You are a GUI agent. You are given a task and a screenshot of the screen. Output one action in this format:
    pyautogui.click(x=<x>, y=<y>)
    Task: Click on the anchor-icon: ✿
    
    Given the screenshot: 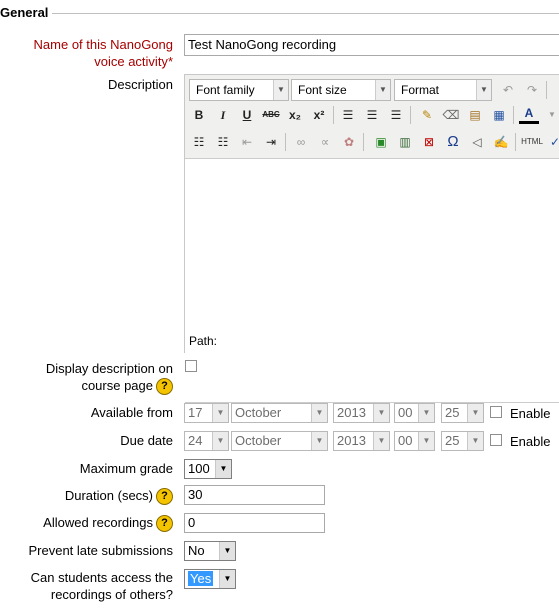 What is the action you would take?
    pyautogui.click(x=349, y=142)
    